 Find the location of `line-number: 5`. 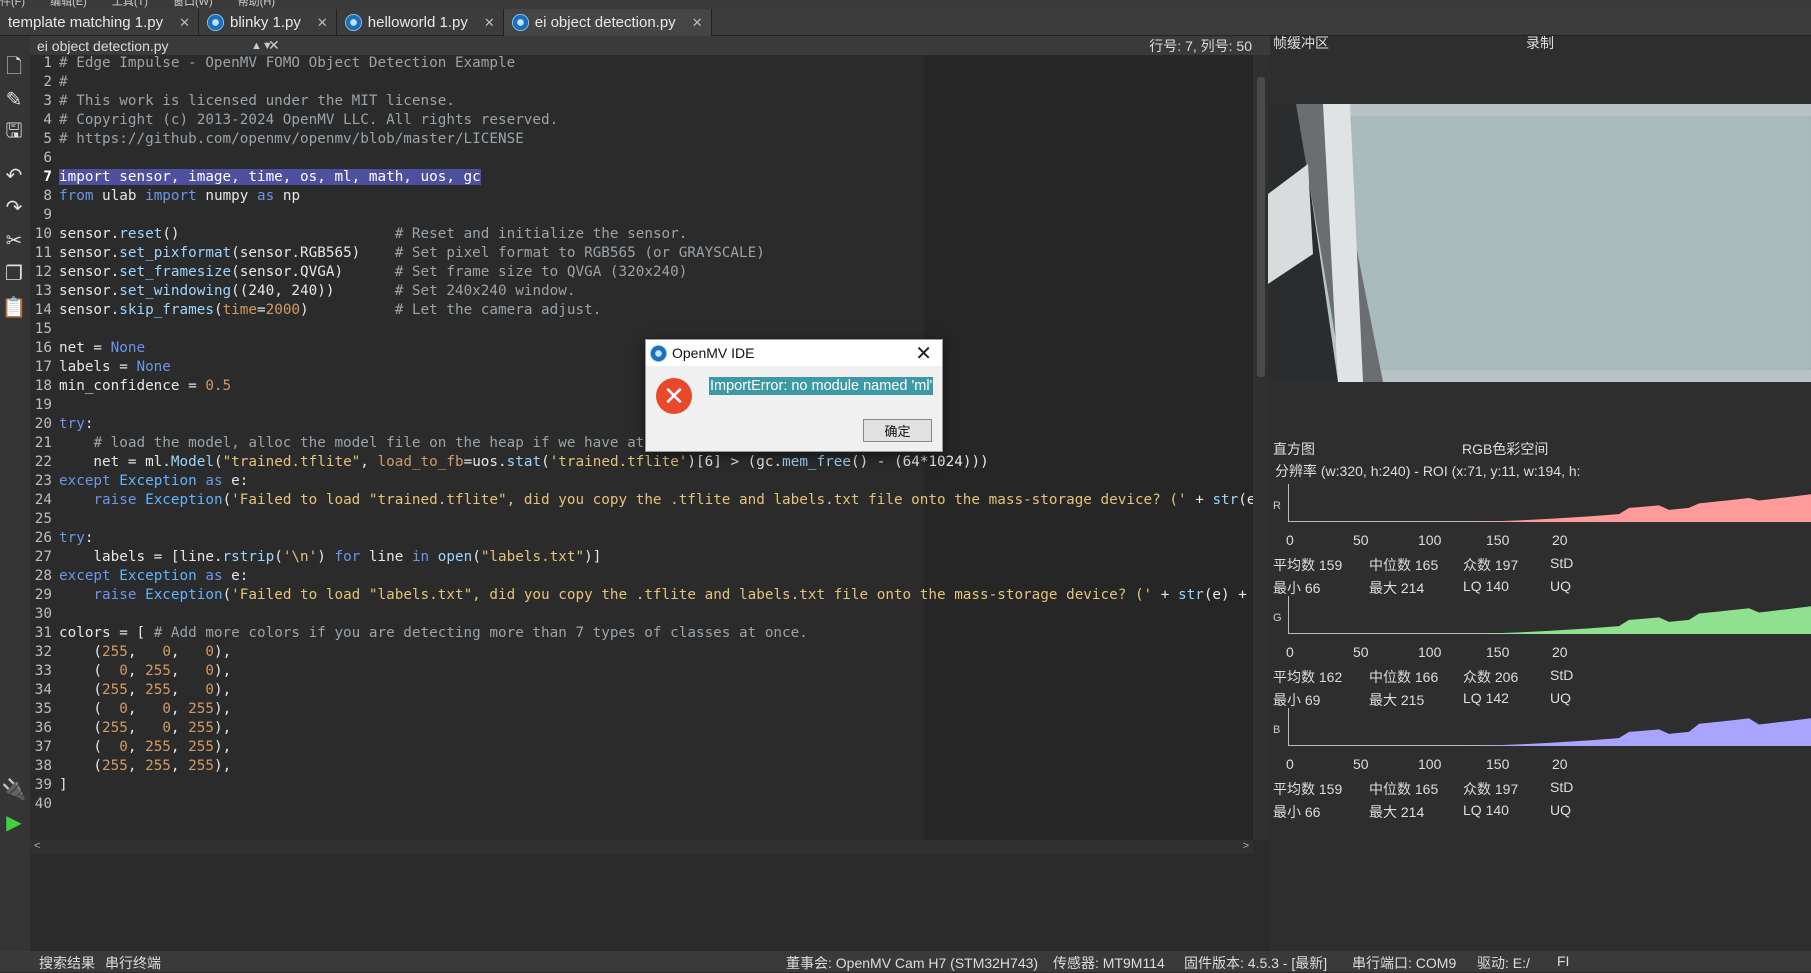

line-number: 5 is located at coordinates (47, 139).